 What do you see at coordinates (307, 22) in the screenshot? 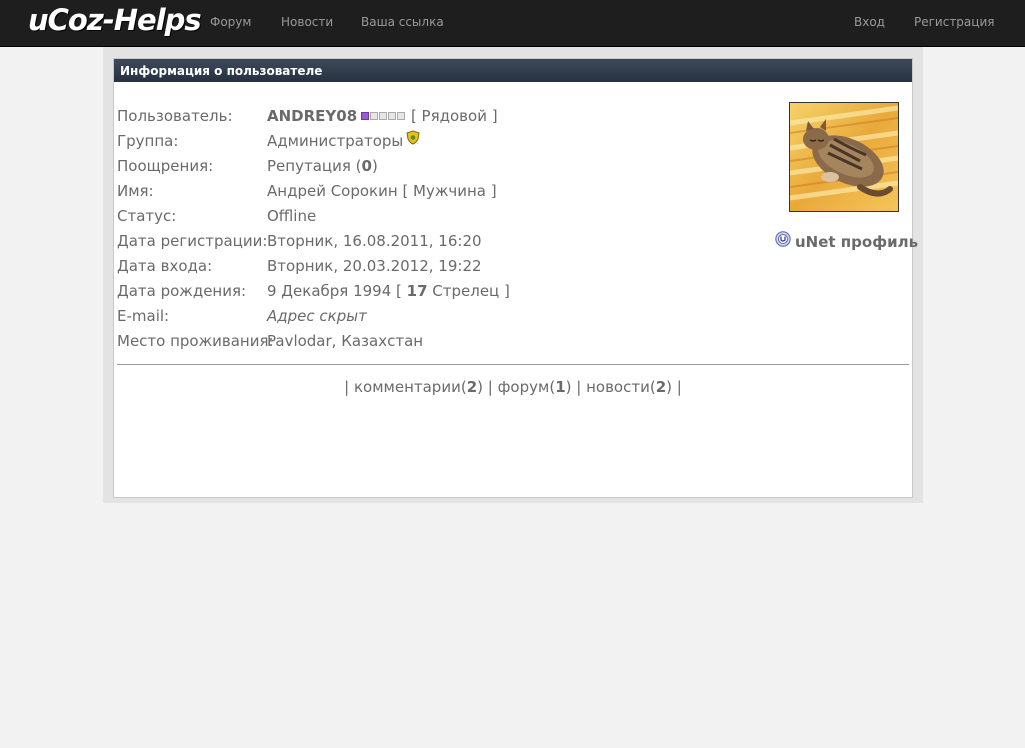
I see `nav-news-link: Новости` at bounding box center [307, 22].